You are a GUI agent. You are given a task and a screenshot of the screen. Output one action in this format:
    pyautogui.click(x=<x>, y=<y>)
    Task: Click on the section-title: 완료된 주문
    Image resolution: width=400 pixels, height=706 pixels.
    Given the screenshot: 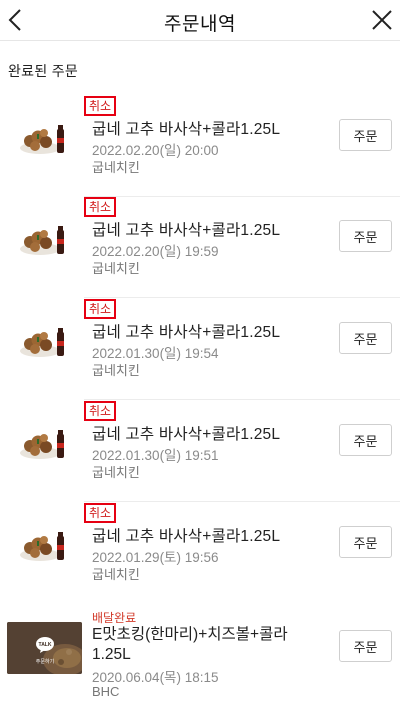 What is the action you would take?
    pyautogui.click(x=43, y=71)
    